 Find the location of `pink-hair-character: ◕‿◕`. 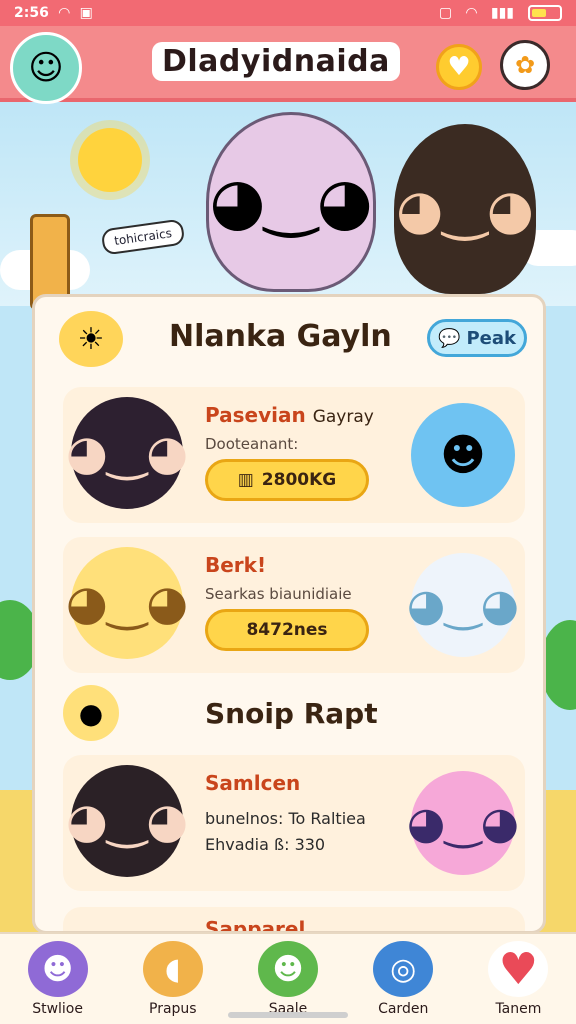

pink-hair-character: ◕‿◕ is located at coordinates (463, 823).